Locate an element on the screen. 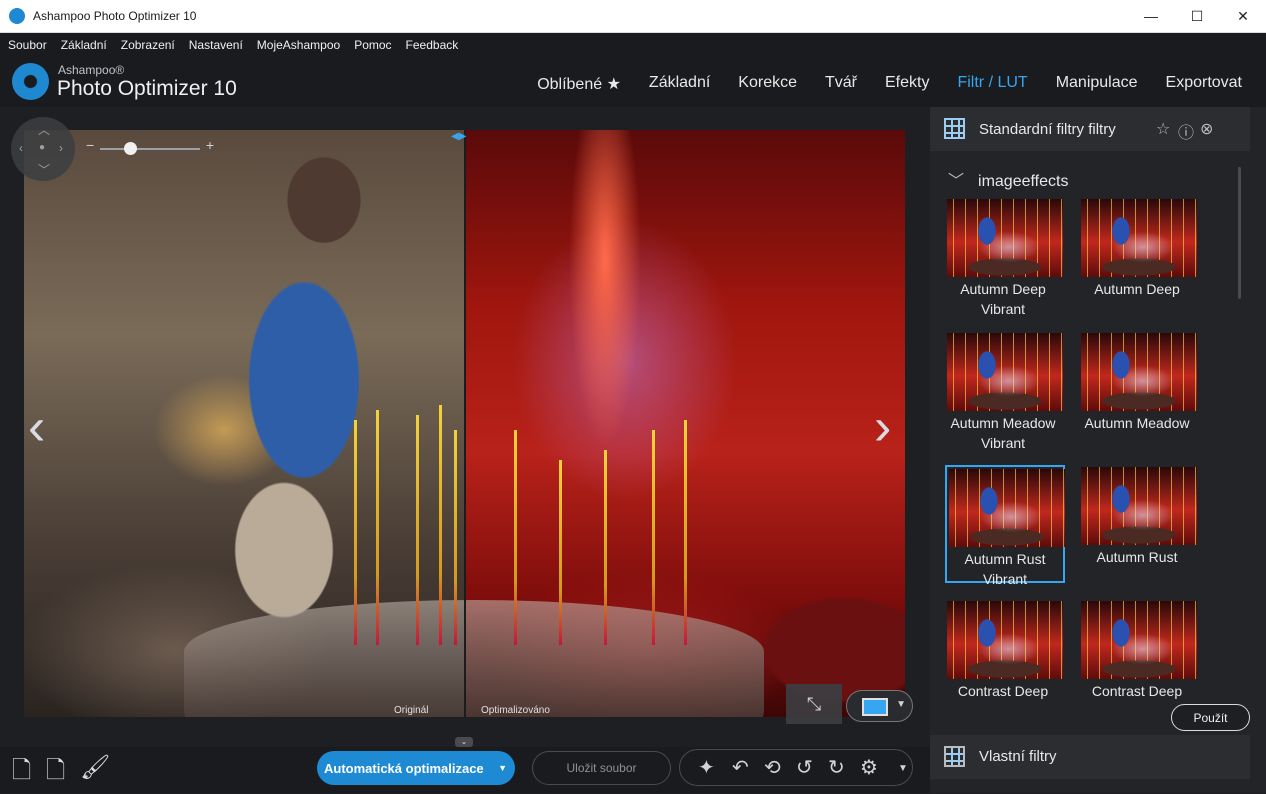 Image resolution: width=1266 pixels, height=794 pixels. split-view-icon is located at coordinates (875, 707).